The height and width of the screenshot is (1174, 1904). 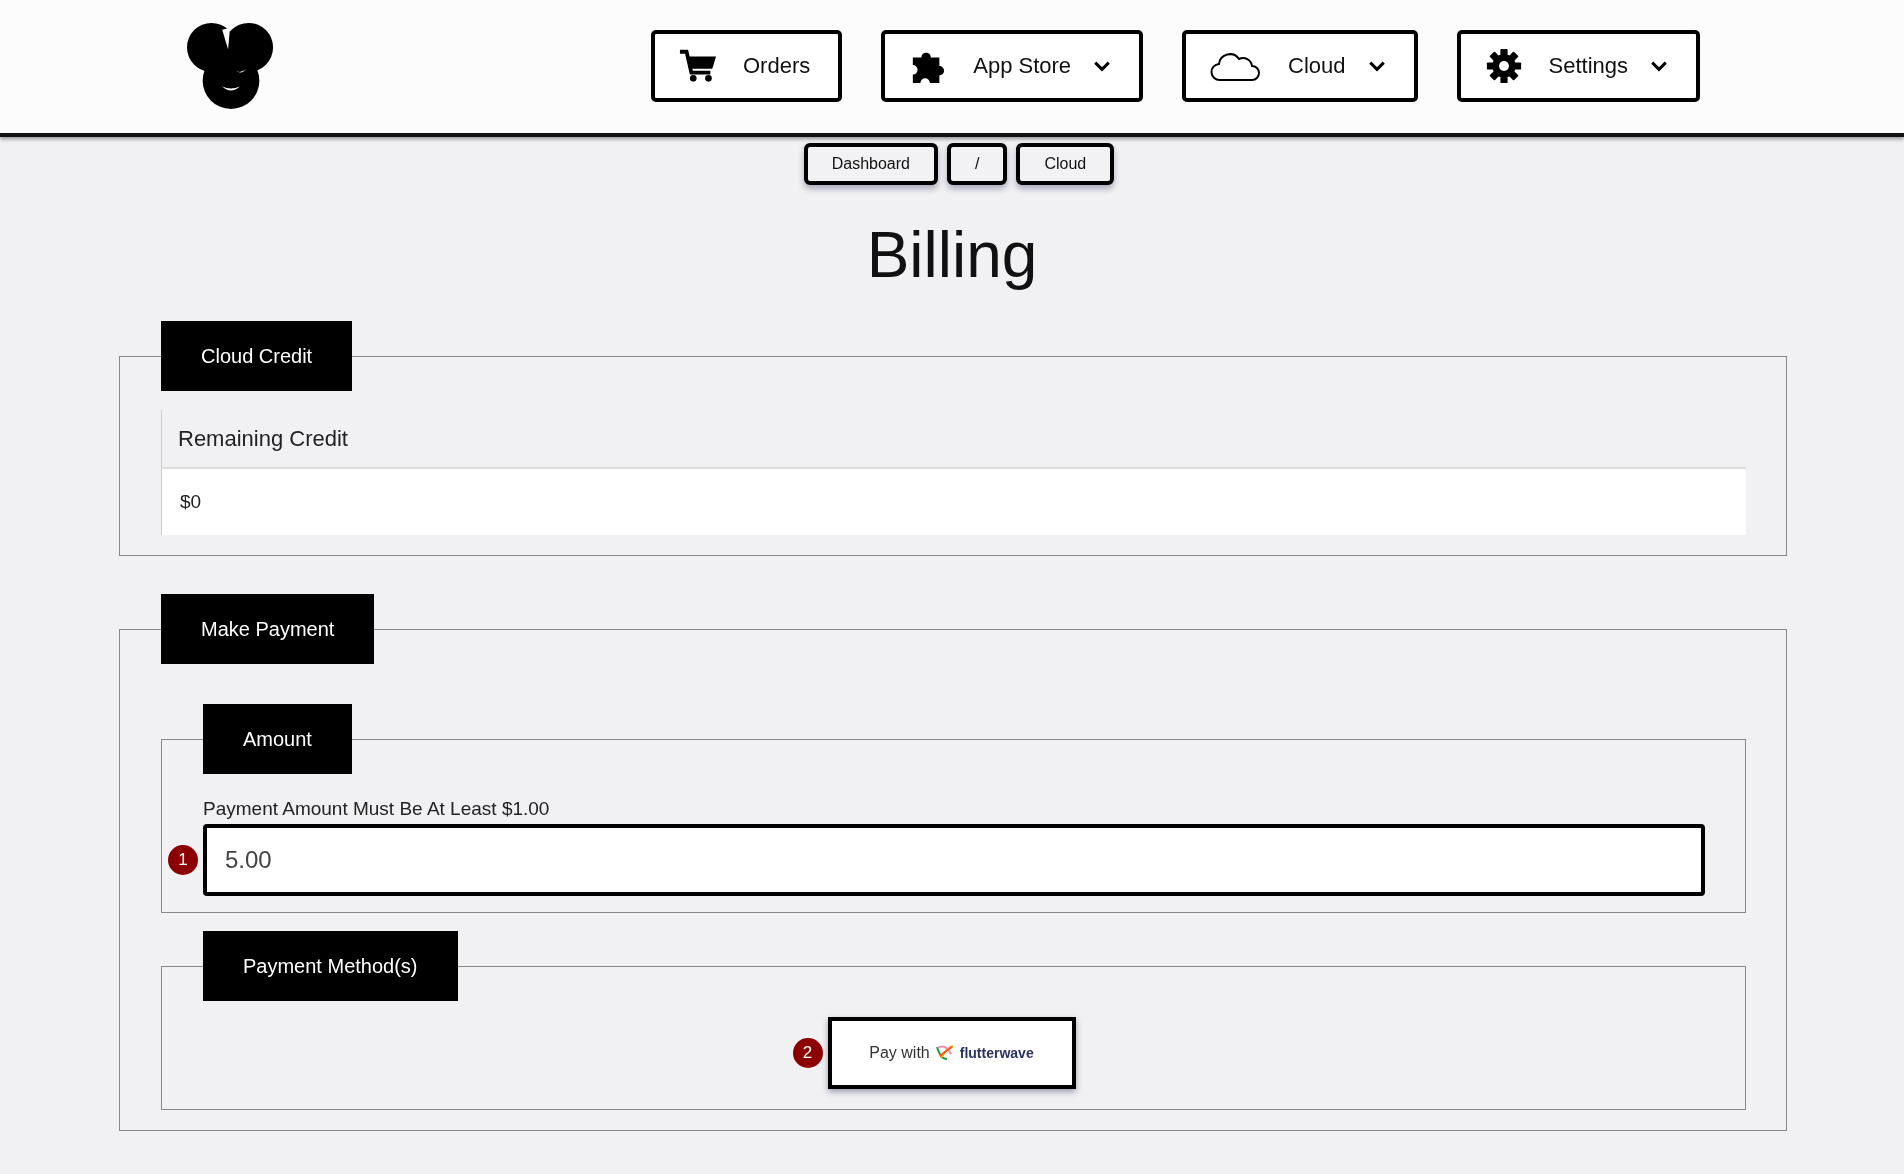 What do you see at coordinates (1012, 65) in the screenshot?
I see `nav-button: App Store` at bounding box center [1012, 65].